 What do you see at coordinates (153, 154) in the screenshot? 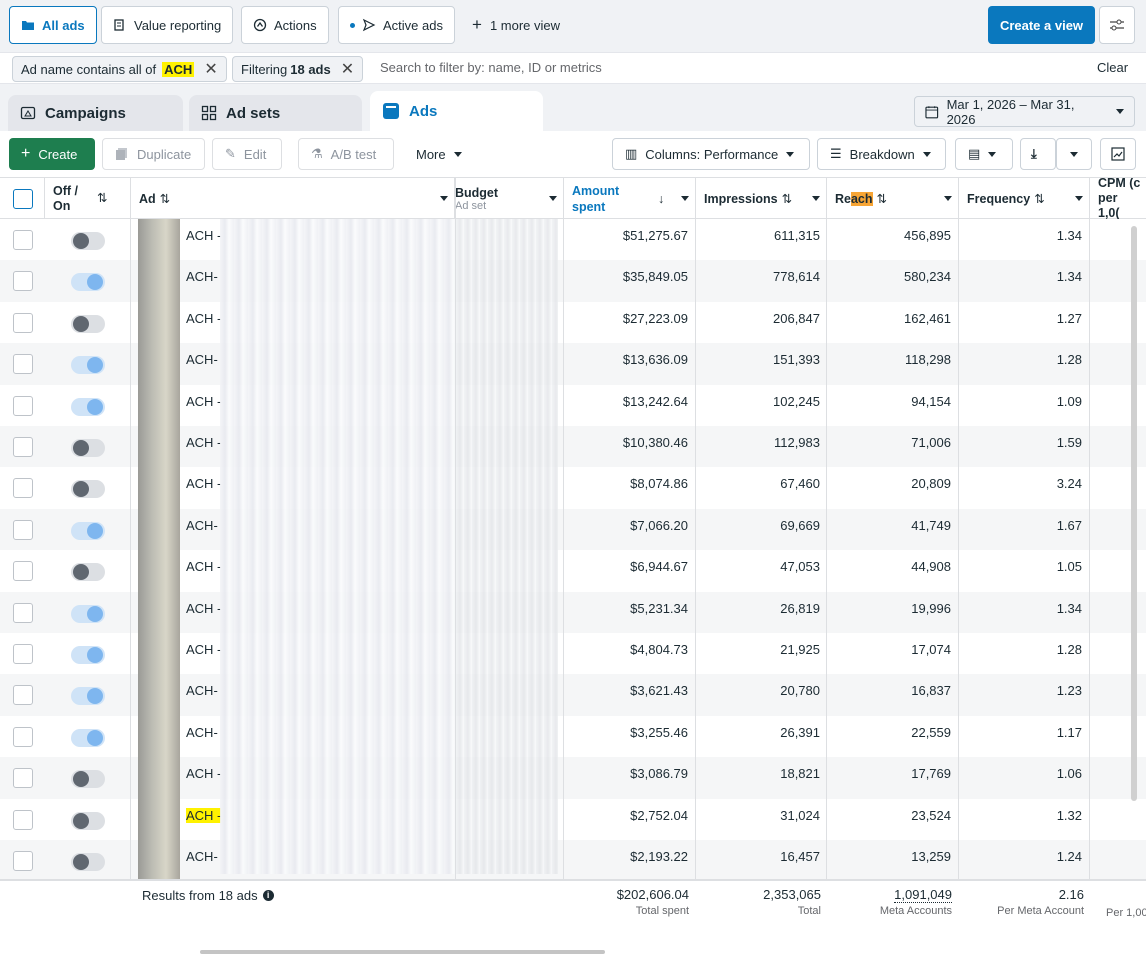
I see `duplicate-button: Duplicate` at bounding box center [153, 154].